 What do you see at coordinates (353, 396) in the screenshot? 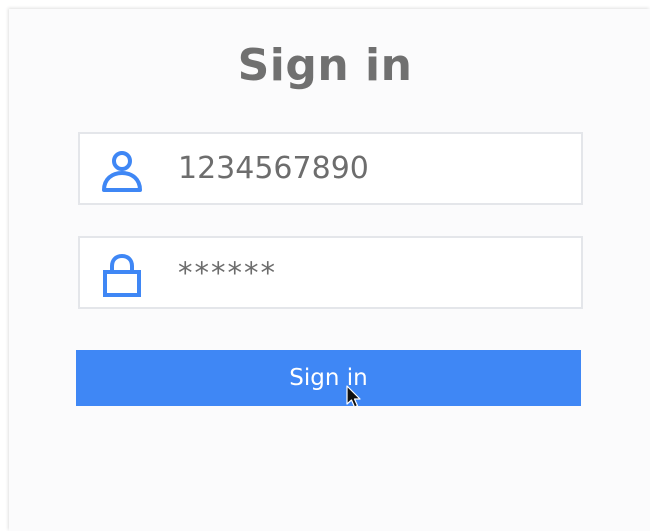
I see `mouse-cursor-icon` at bounding box center [353, 396].